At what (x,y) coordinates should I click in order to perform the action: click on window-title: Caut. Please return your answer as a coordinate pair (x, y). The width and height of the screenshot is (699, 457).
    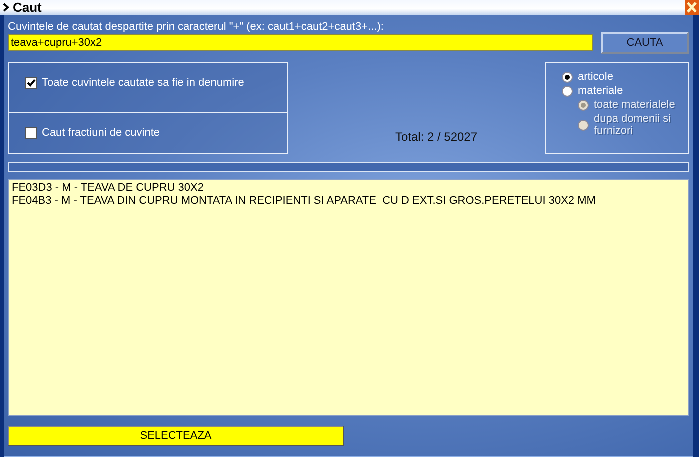
    Looking at the image, I should click on (28, 7).